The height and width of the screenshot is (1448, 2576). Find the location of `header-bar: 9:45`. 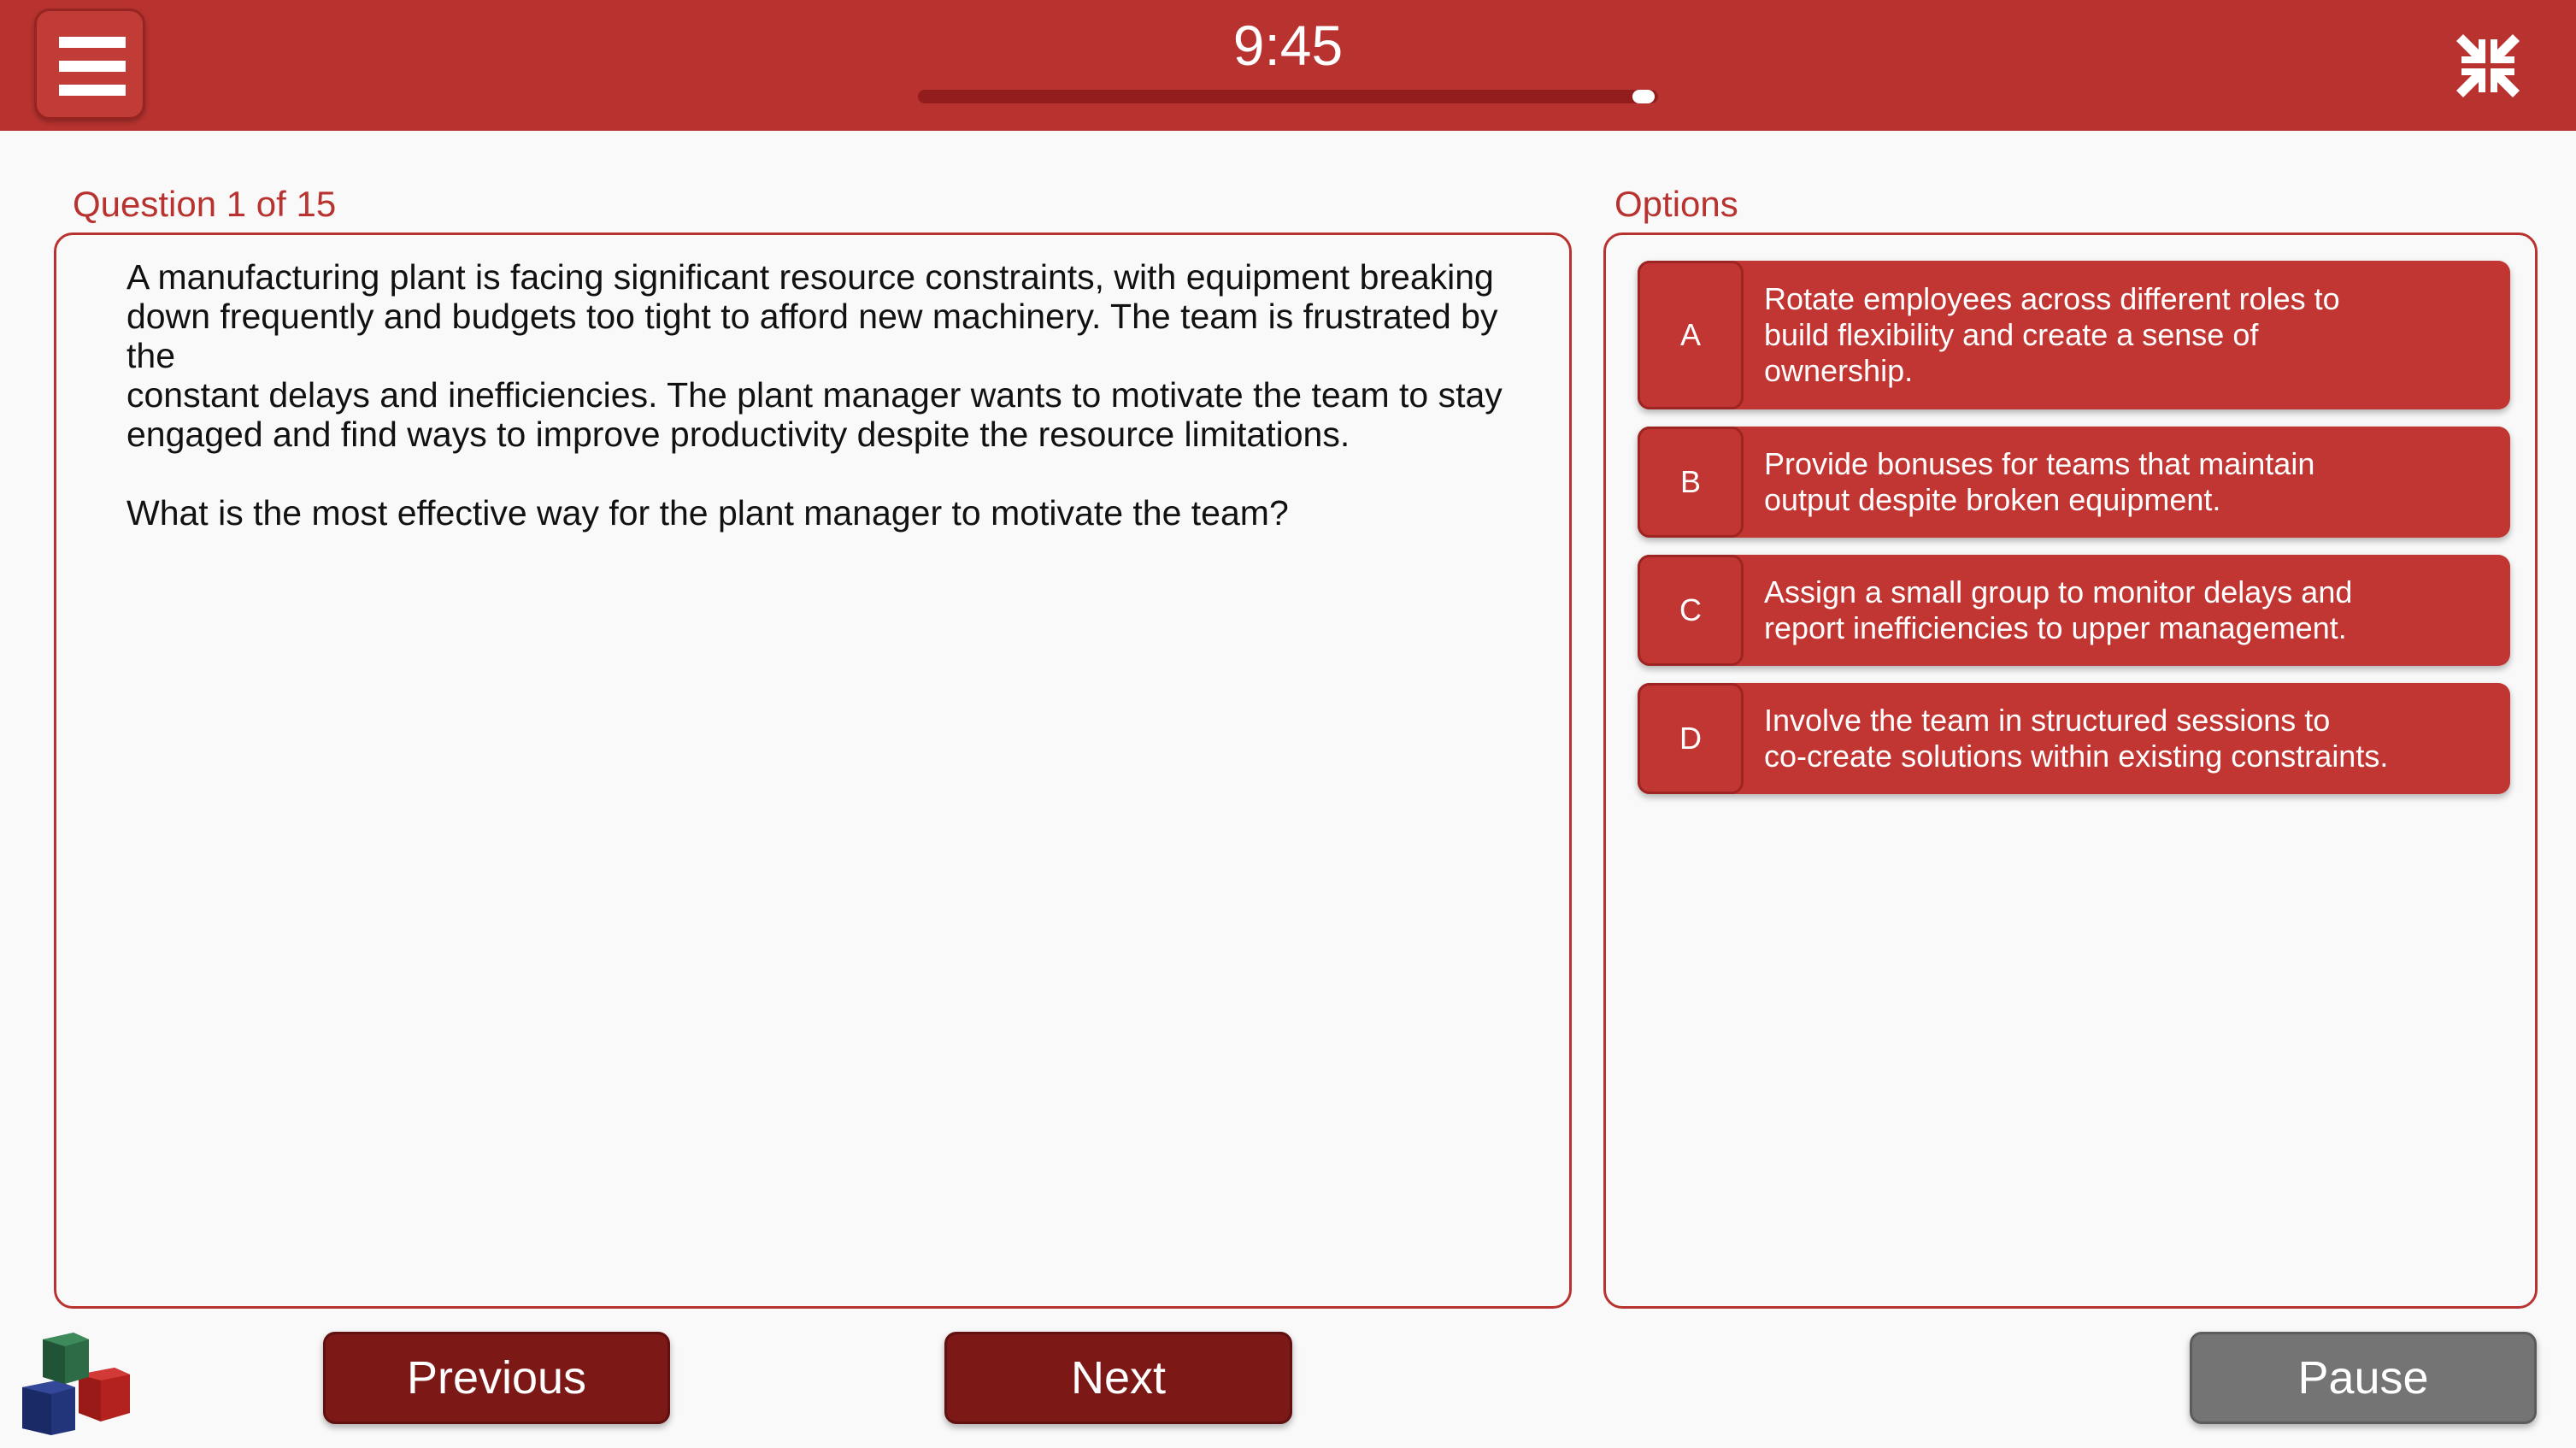

header-bar: 9:45 is located at coordinates (1288, 65).